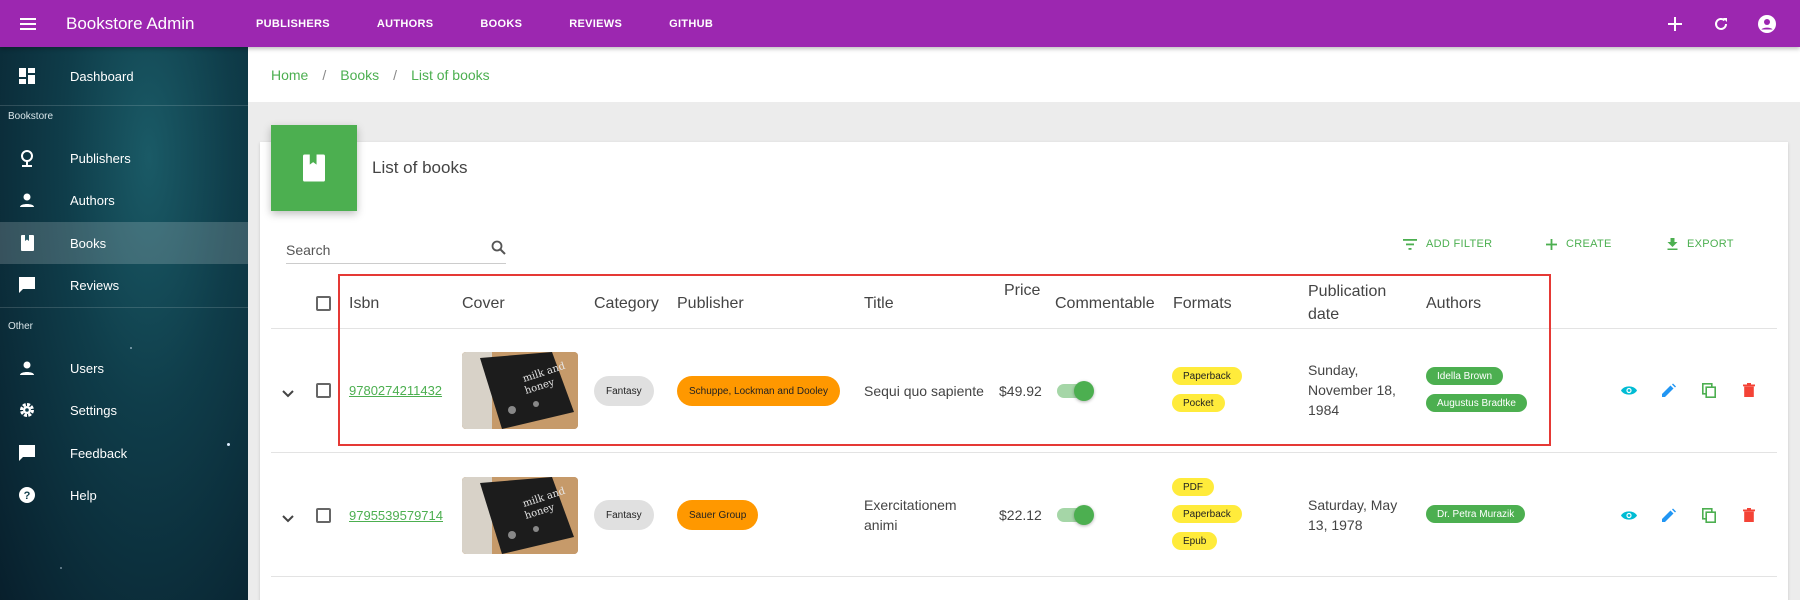 This screenshot has height=600, width=1800. What do you see at coordinates (102, 76) in the screenshot?
I see `sidebar-item-label: Dashboard` at bounding box center [102, 76].